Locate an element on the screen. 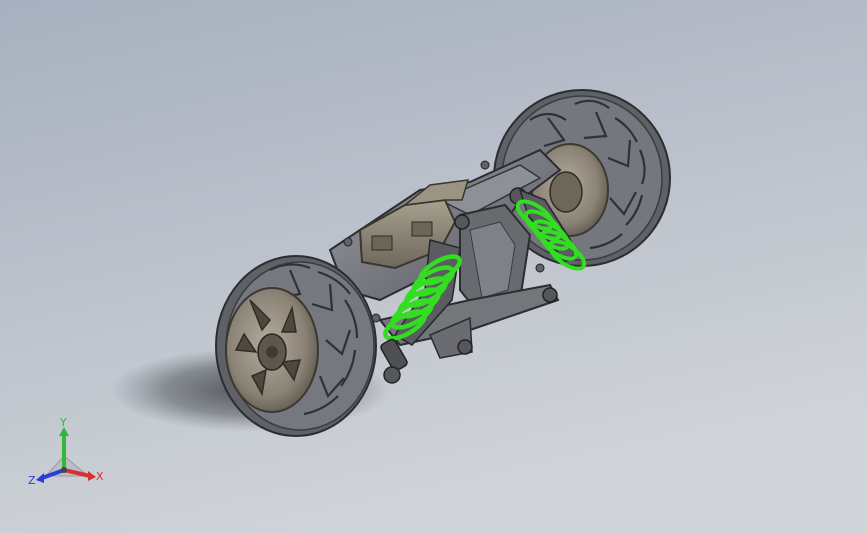 The image size is (867, 533). x-axis-label: X is located at coordinates (100, 476).